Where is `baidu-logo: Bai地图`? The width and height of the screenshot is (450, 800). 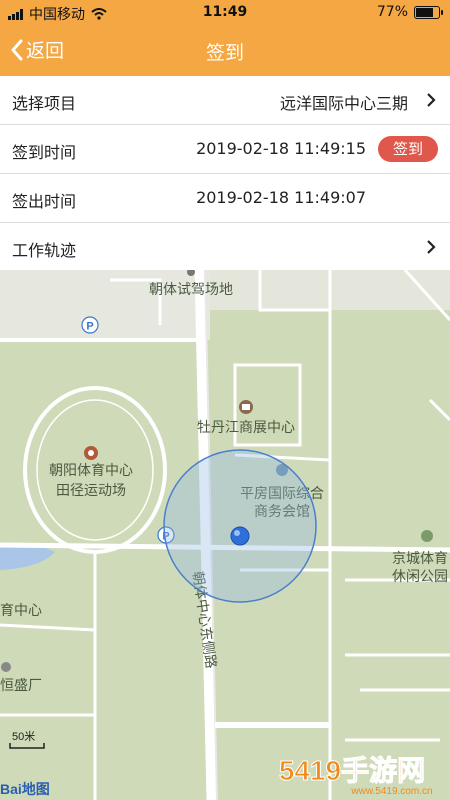
baidu-logo: Bai地图 is located at coordinates (25, 789).